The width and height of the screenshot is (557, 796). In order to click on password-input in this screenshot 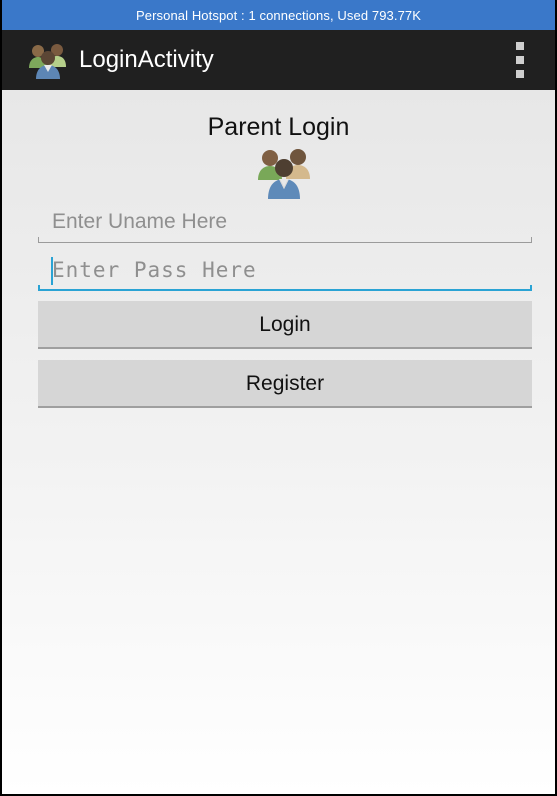, I will do `click(285, 270)`.